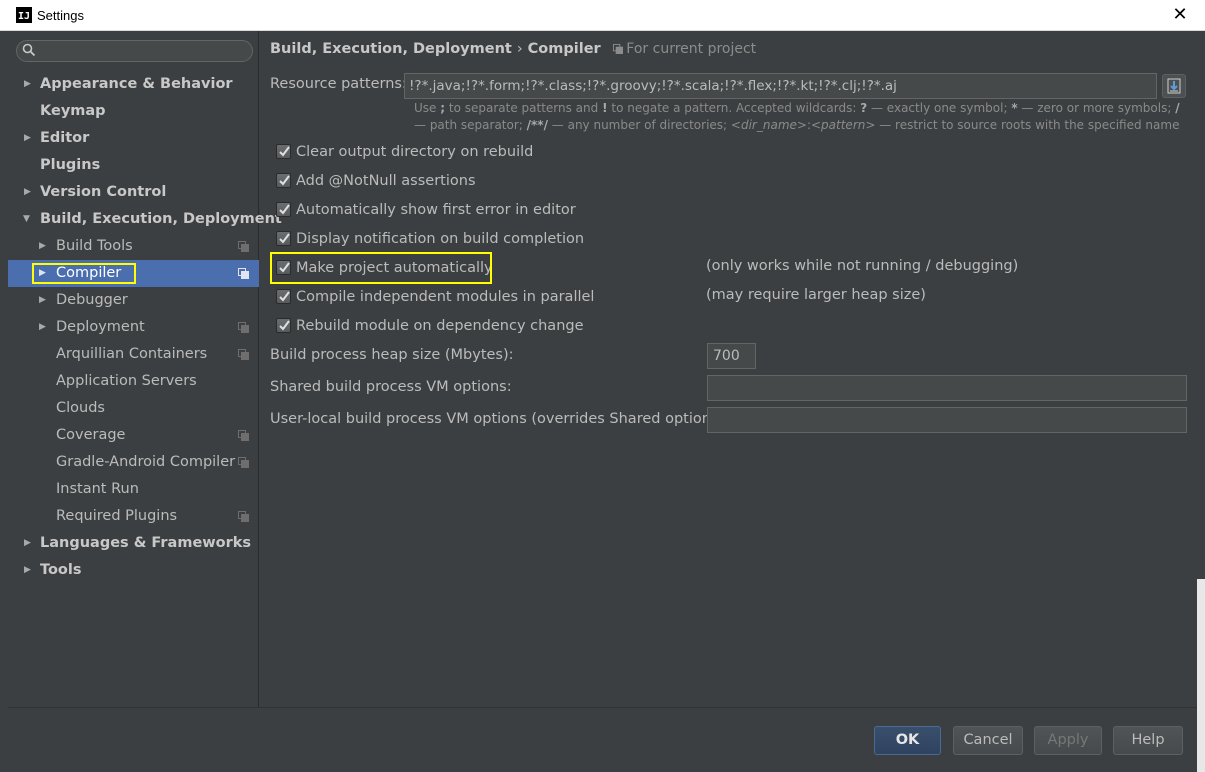 This screenshot has width=1205, height=772. I want to click on heap-size-label: Build process heap size (Mbytes):, so click(392, 355).